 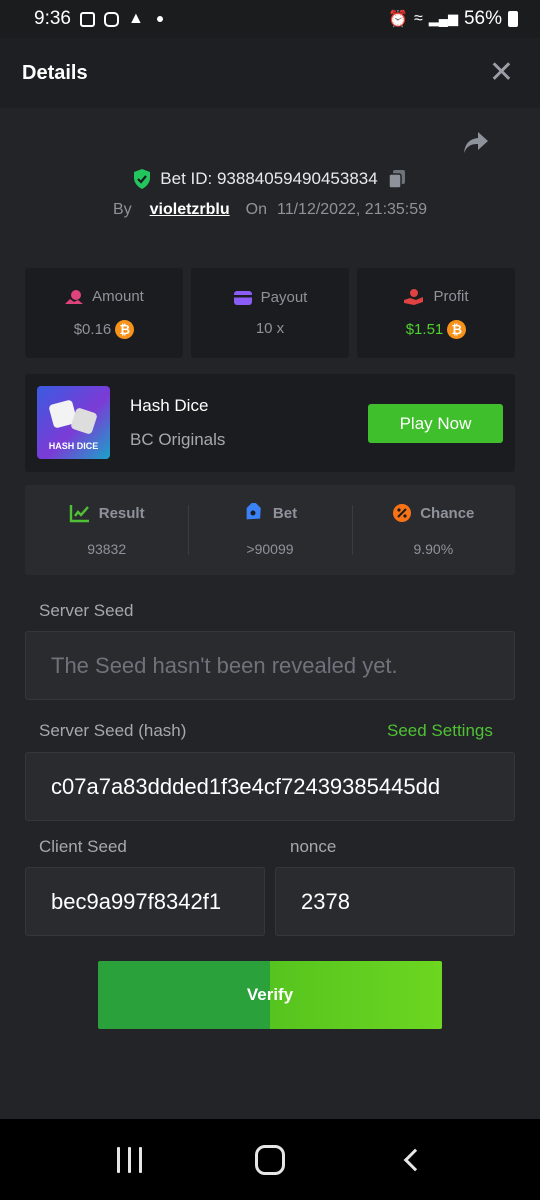 I want to click on username-link: violetzrblu, so click(x=190, y=210).